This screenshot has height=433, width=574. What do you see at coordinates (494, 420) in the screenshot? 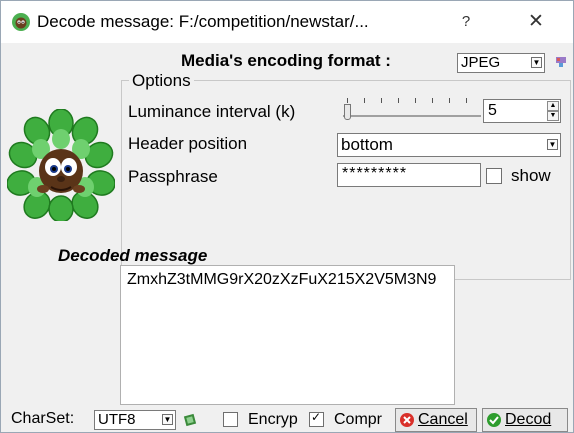
I see `check-icon` at bounding box center [494, 420].